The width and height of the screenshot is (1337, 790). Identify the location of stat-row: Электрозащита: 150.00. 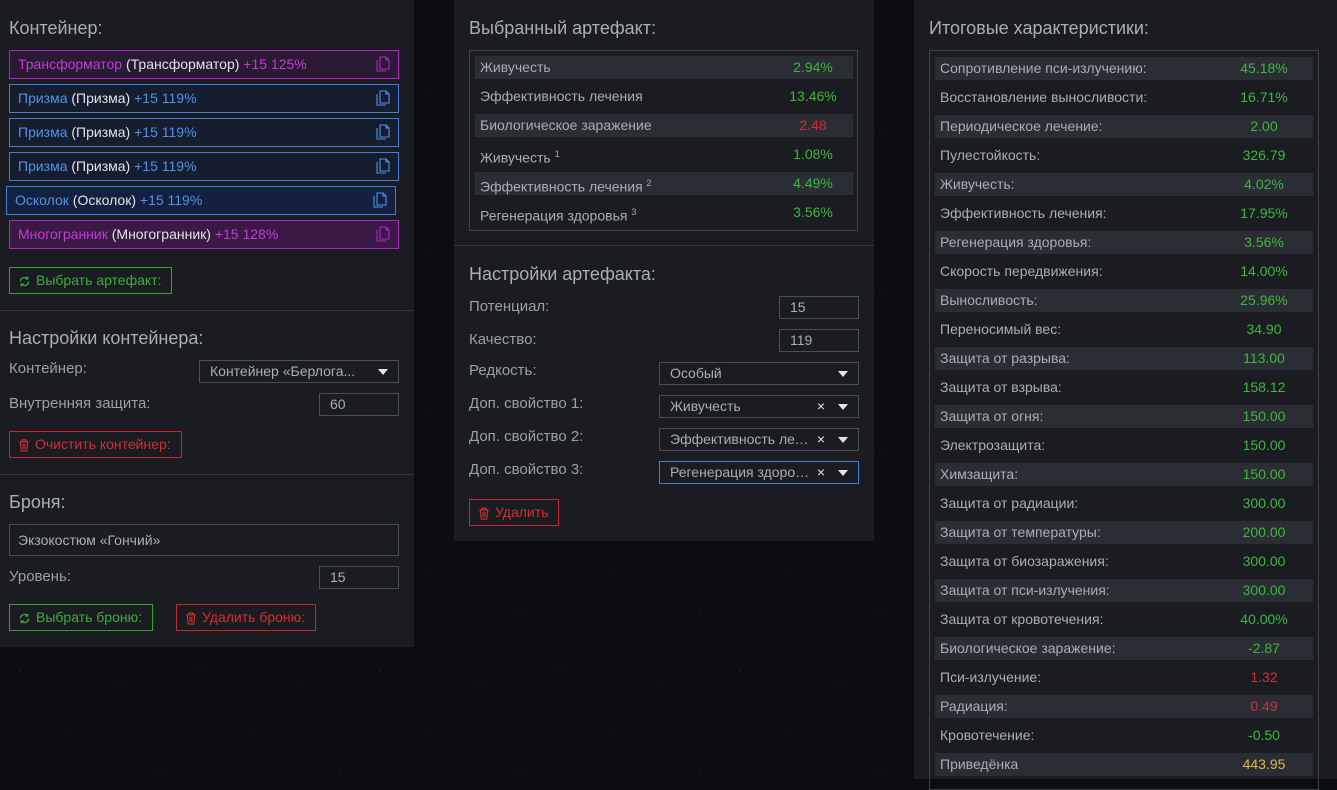
(1124, 445).